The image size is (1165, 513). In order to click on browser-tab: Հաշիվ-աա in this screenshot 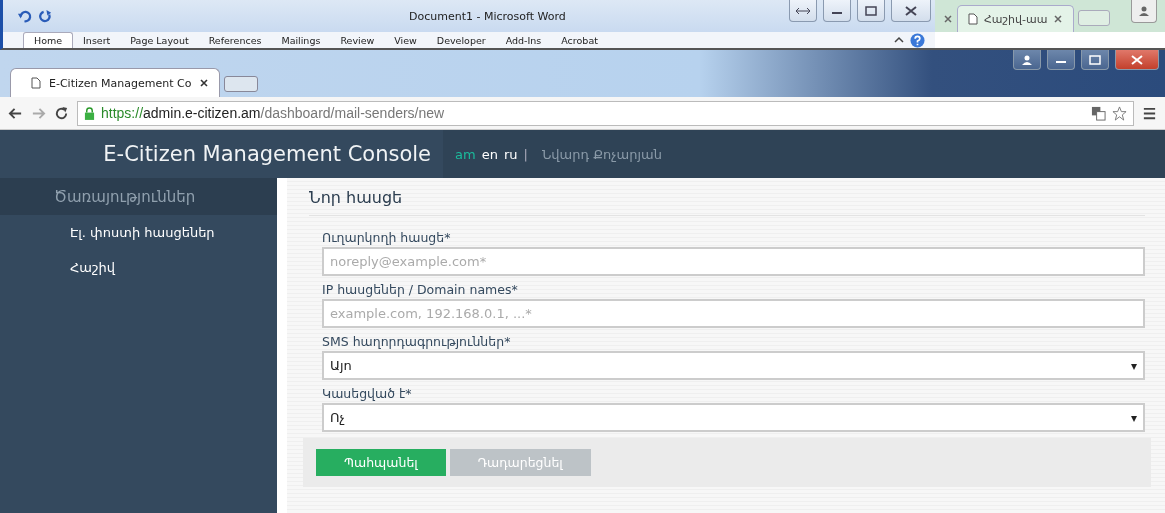, I will do `click(1016, 18)`.